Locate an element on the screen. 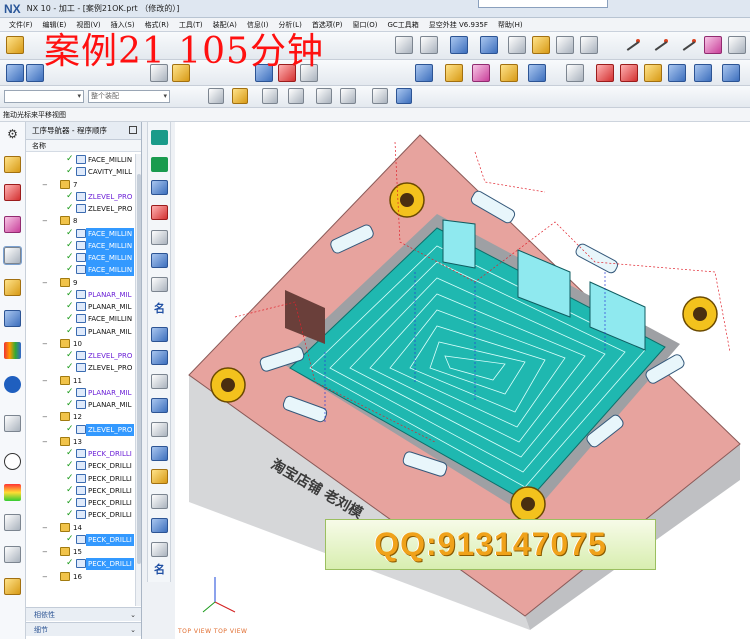 This screenshot has height=639, width=750. thicken-icon is located at coordinates (731, 73).